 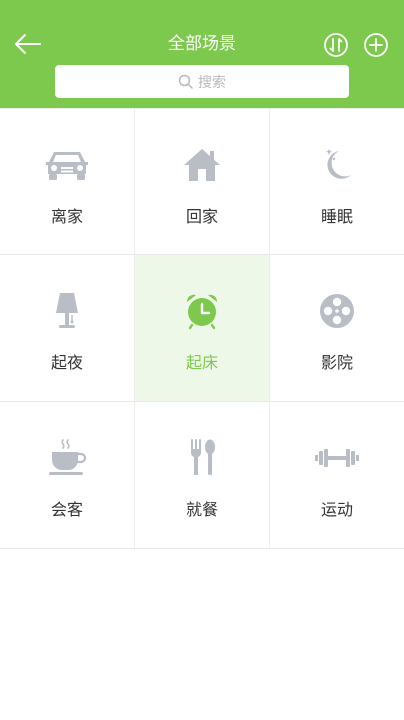 What do you see at coordinates (66, 362) in the screenshot?
I see `scene-label: 起夜` at bounding box center [66, 362].